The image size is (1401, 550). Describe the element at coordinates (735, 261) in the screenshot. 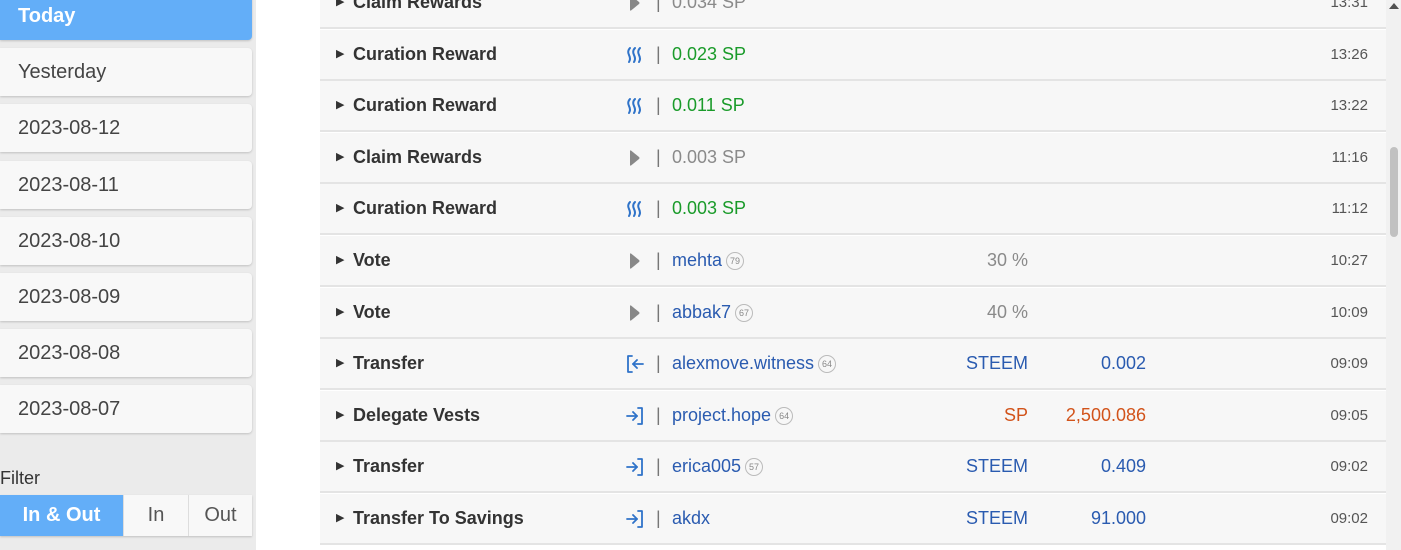

I see `reputation-badge: 79` at that location.